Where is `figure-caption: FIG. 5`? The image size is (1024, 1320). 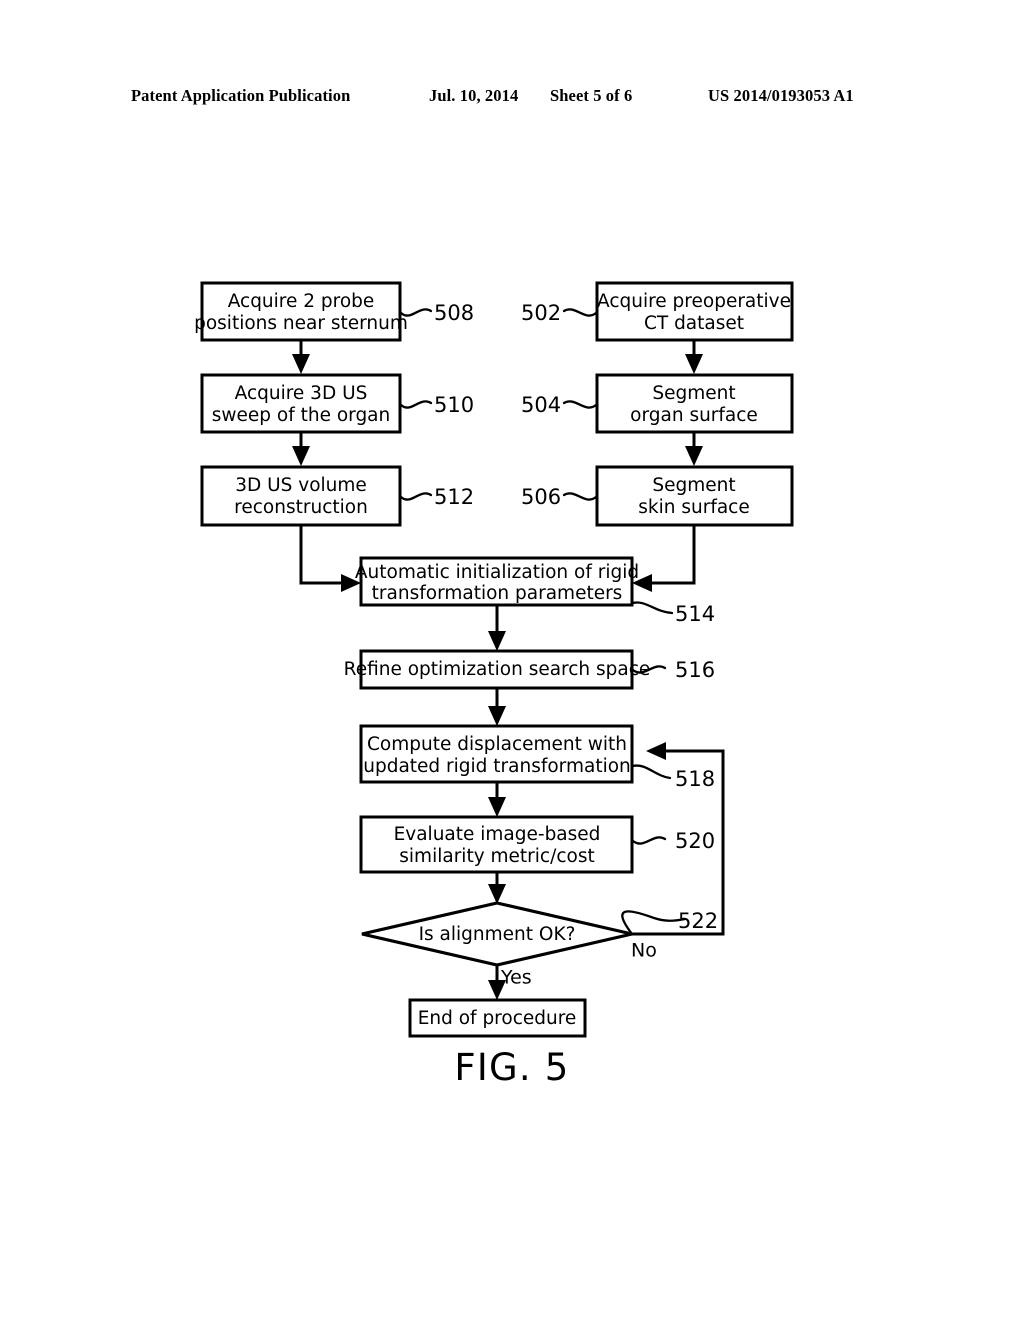
figure-caption: FIG. 5 is located at coordinates (512, 1067).